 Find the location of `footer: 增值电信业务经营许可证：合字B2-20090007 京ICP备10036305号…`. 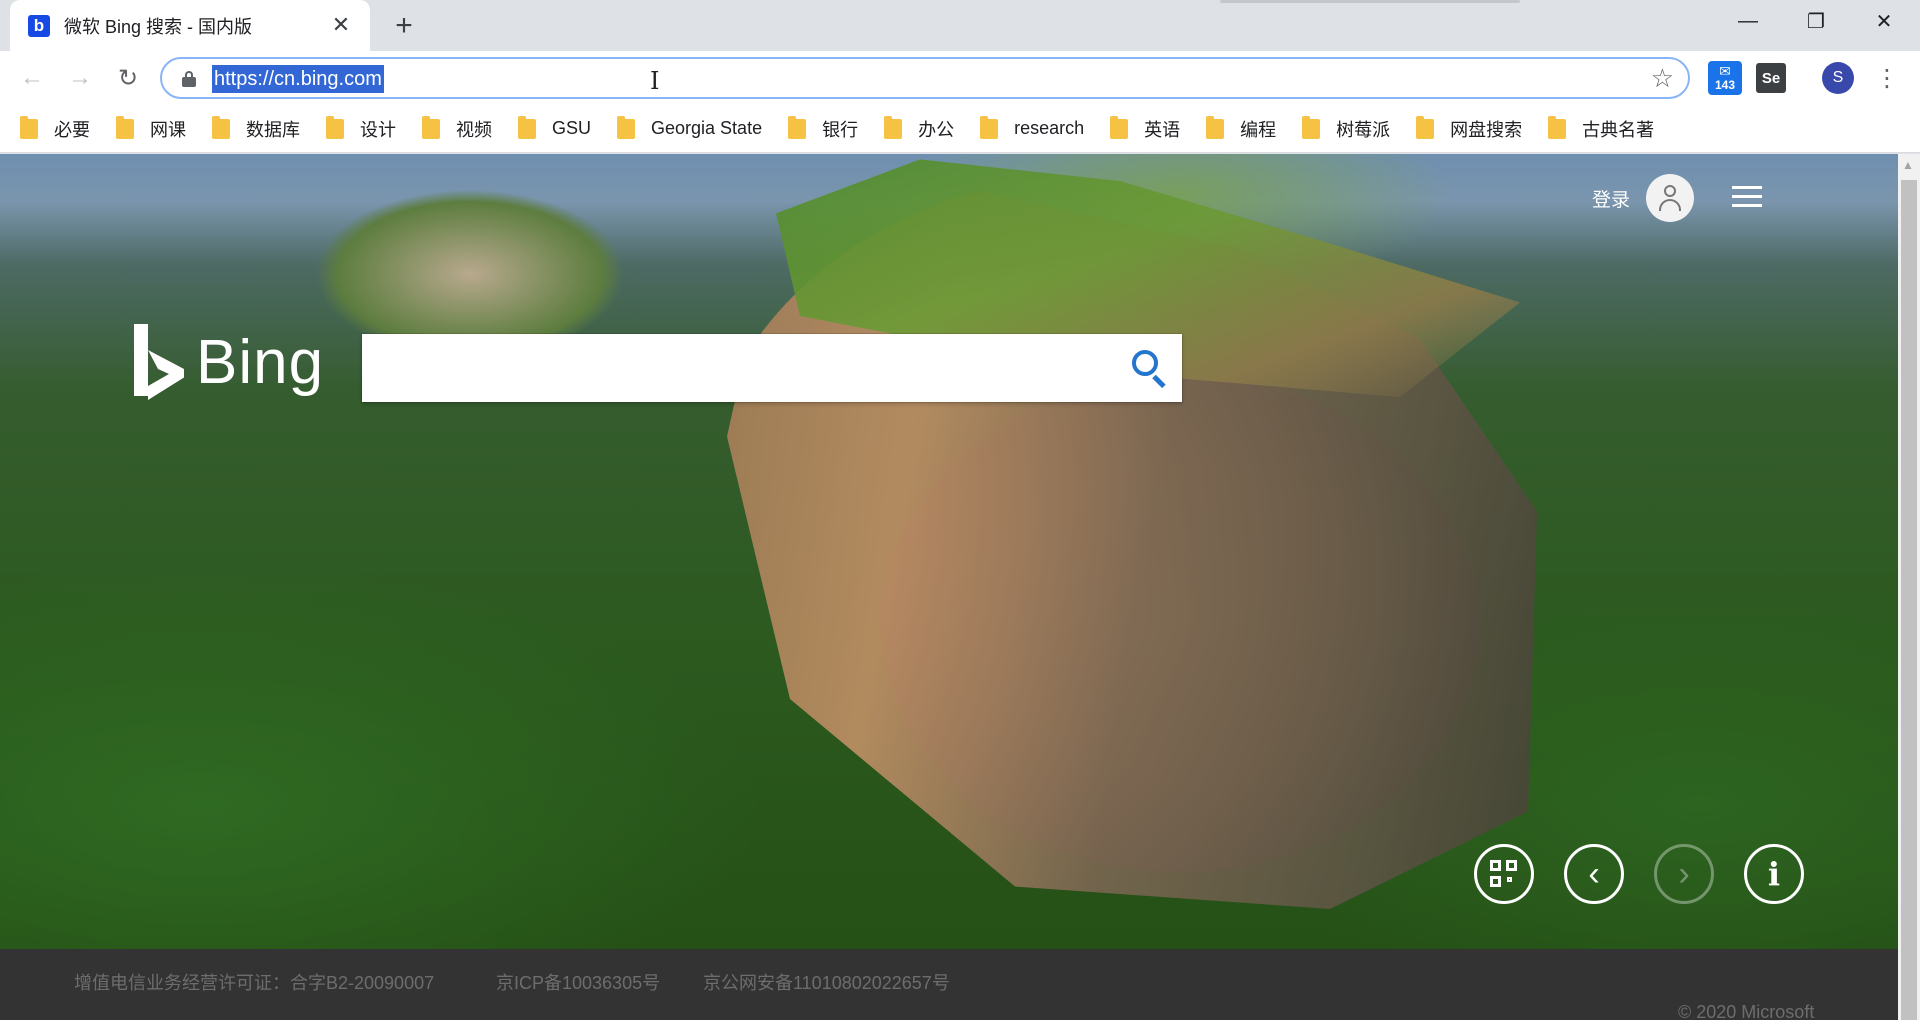

footer: 增值电信业务经营许可证：合字B2-20090007 京ICP备10036305号… is located at coordinates (949, 984).